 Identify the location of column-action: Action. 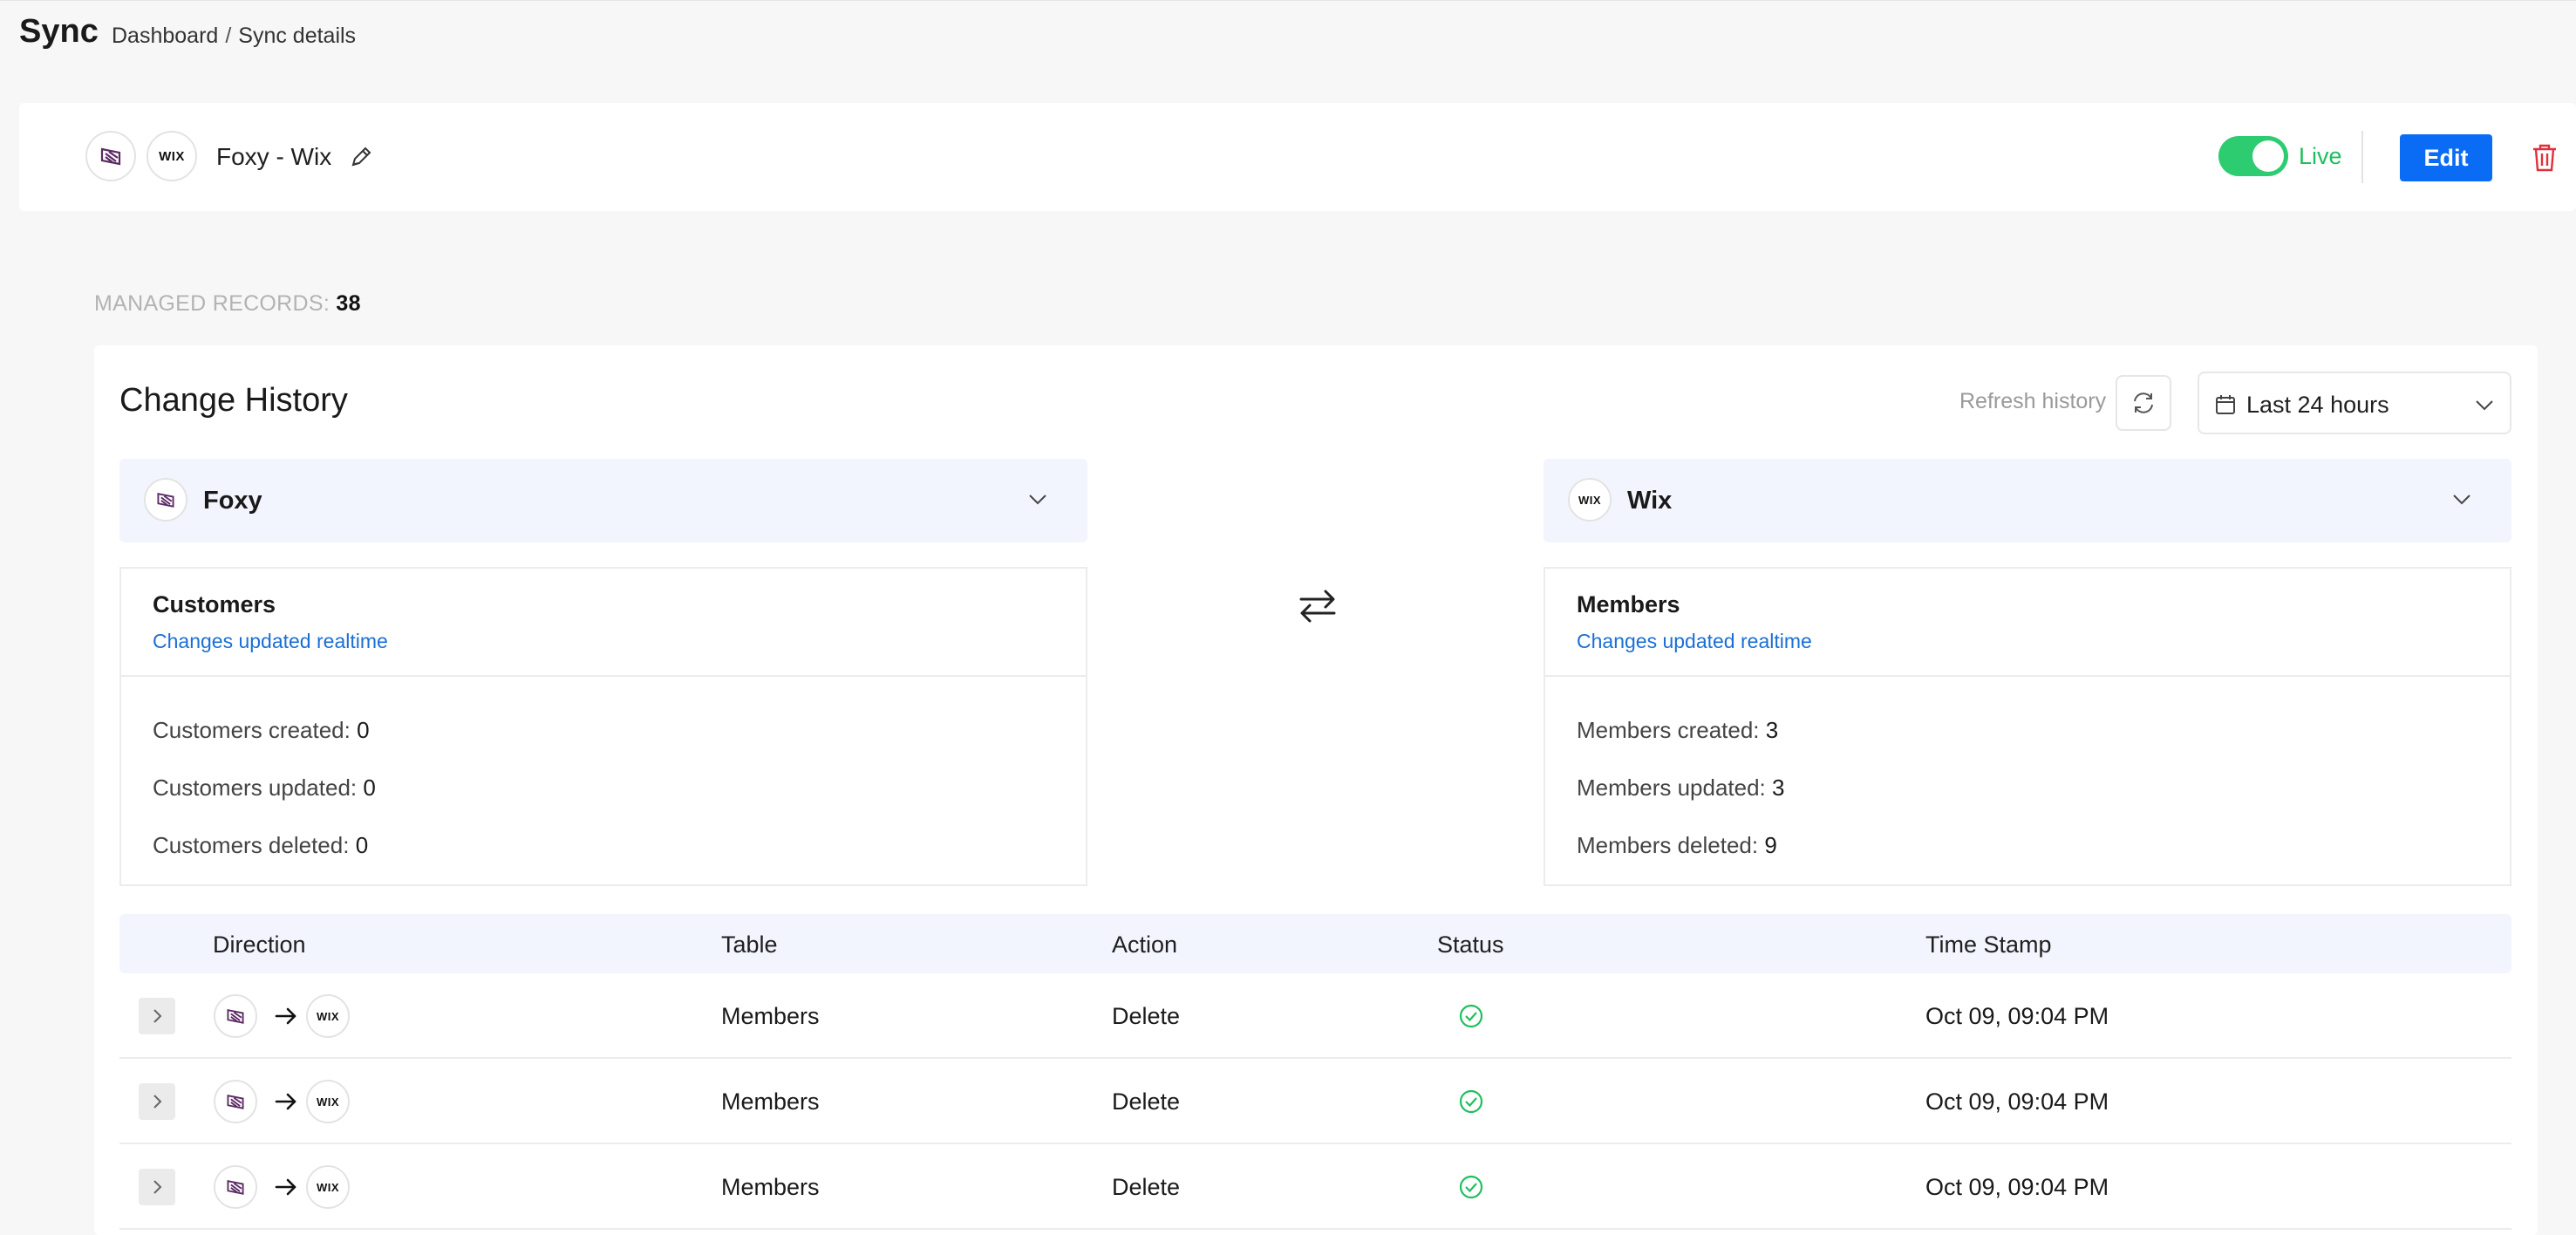
(1145, 944).